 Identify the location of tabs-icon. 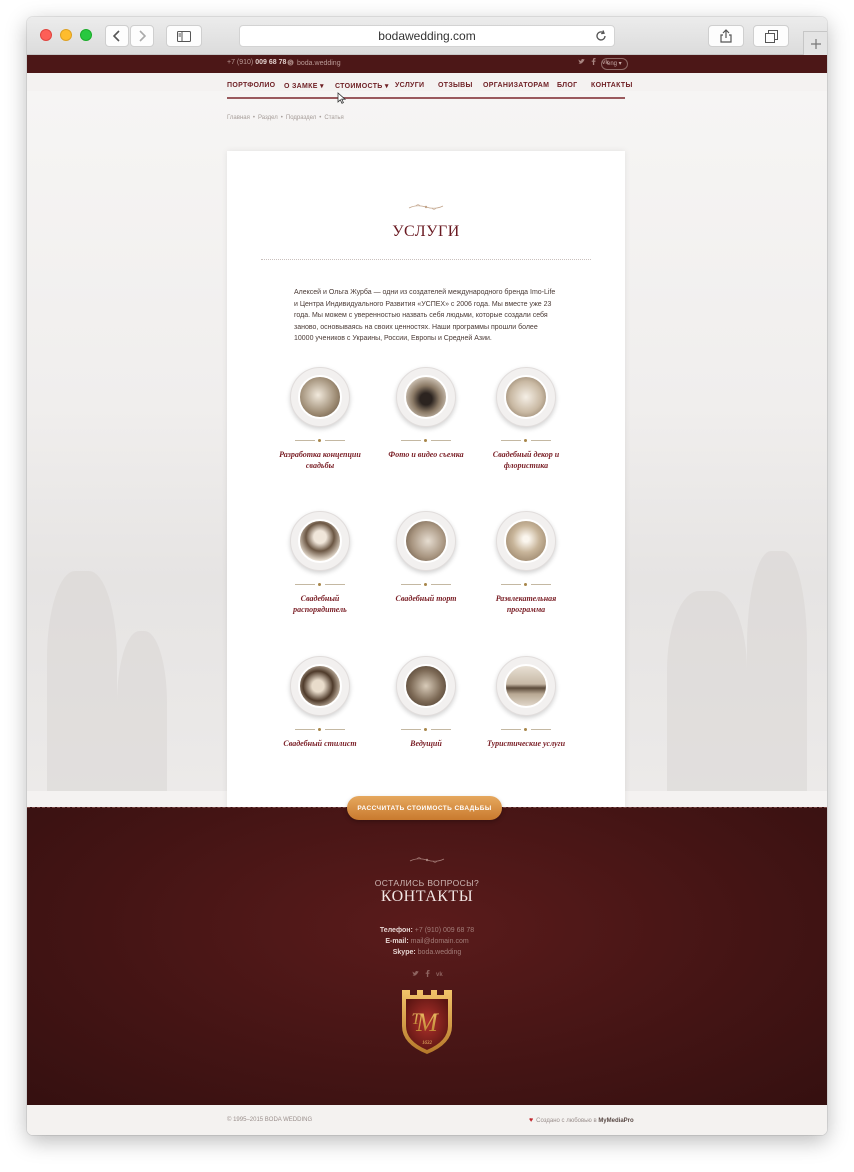
(771, 36).